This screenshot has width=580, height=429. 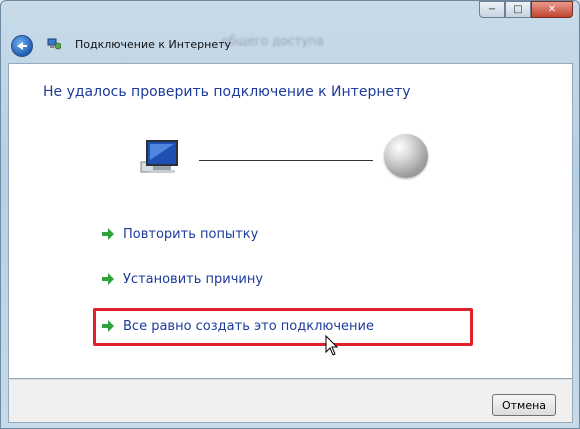 I want to click on connection-line, so click(x=286, y=160).